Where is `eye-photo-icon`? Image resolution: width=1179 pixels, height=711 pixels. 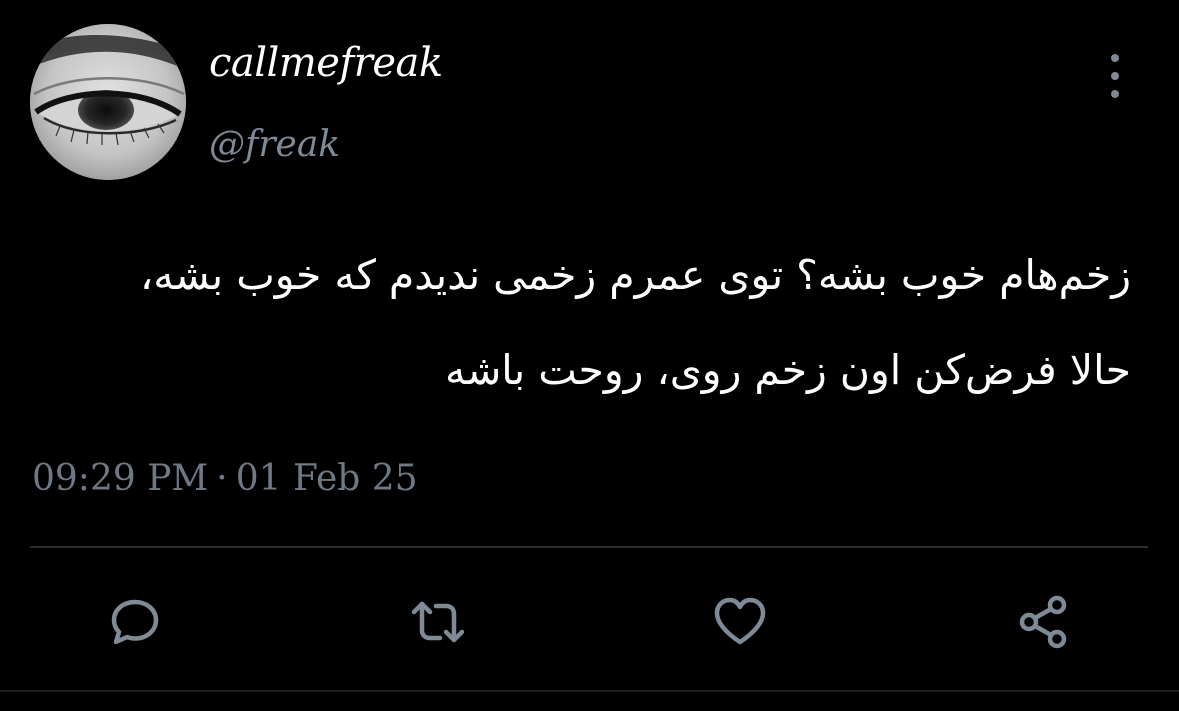 eye-photo-icon is located at coordinates (108, 102).